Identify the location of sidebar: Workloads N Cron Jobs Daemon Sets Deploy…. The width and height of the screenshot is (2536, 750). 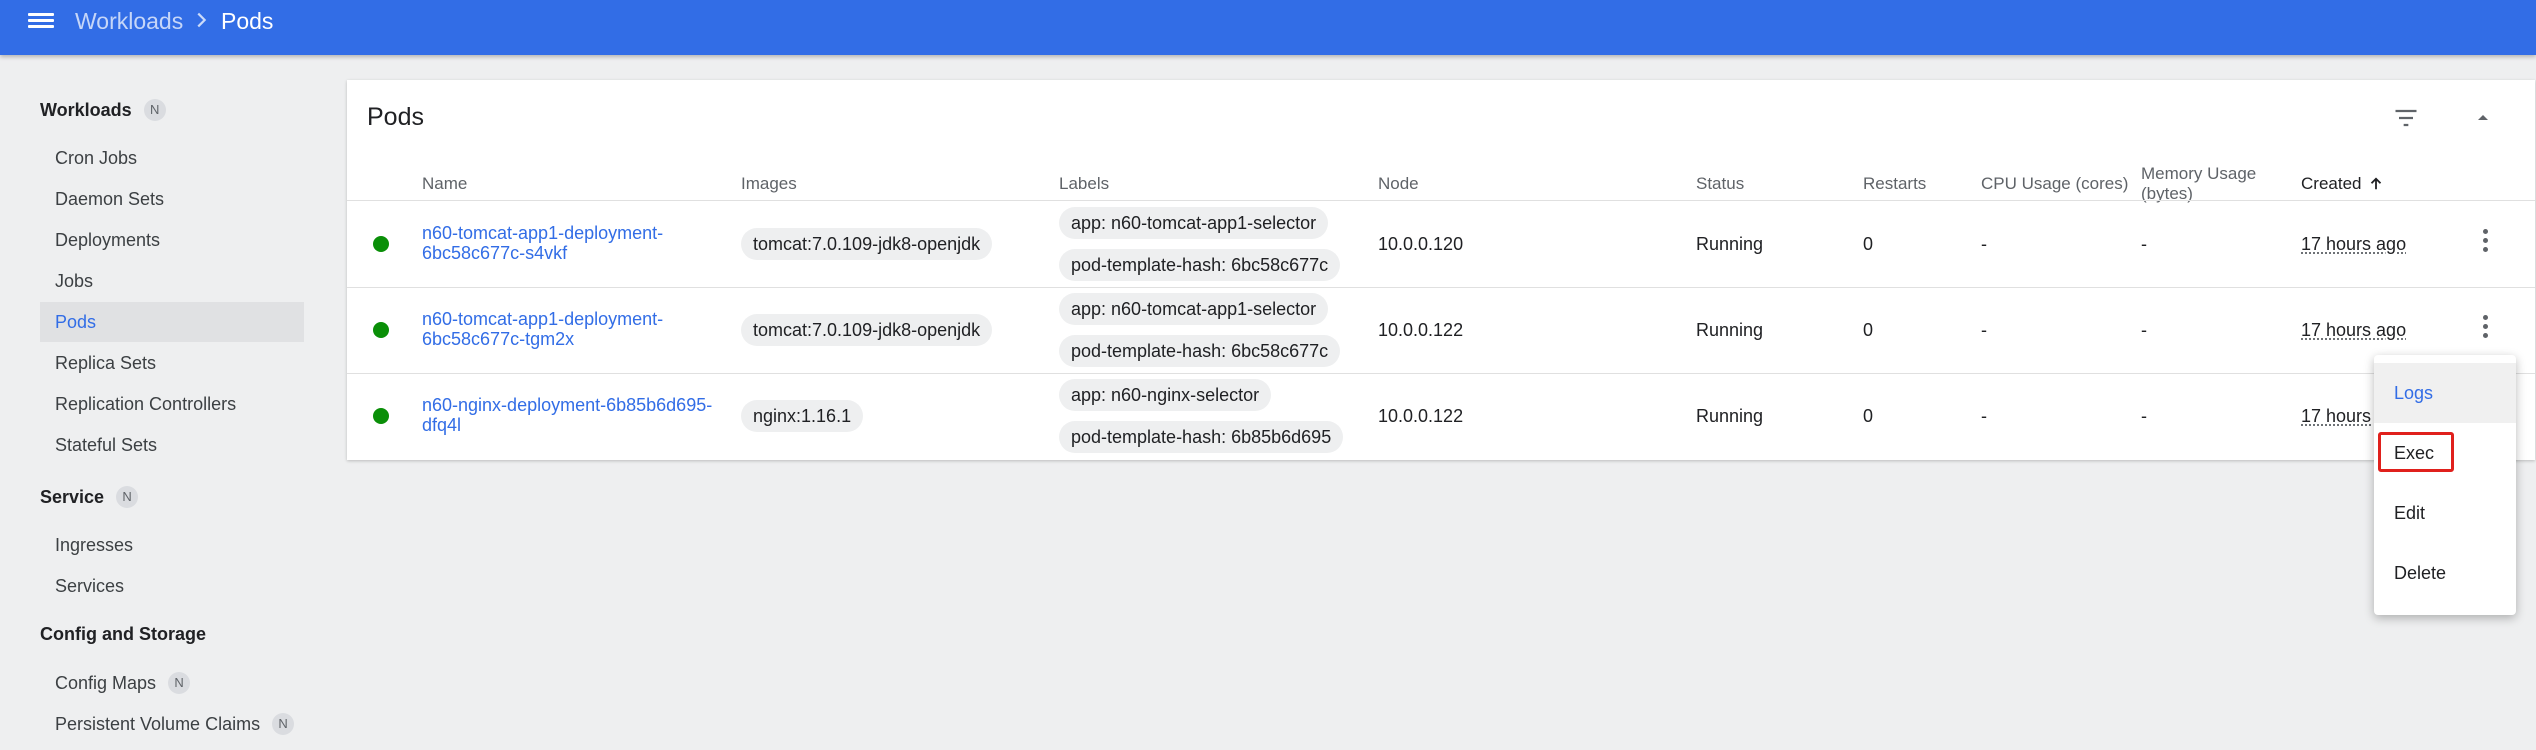
(160, 402).